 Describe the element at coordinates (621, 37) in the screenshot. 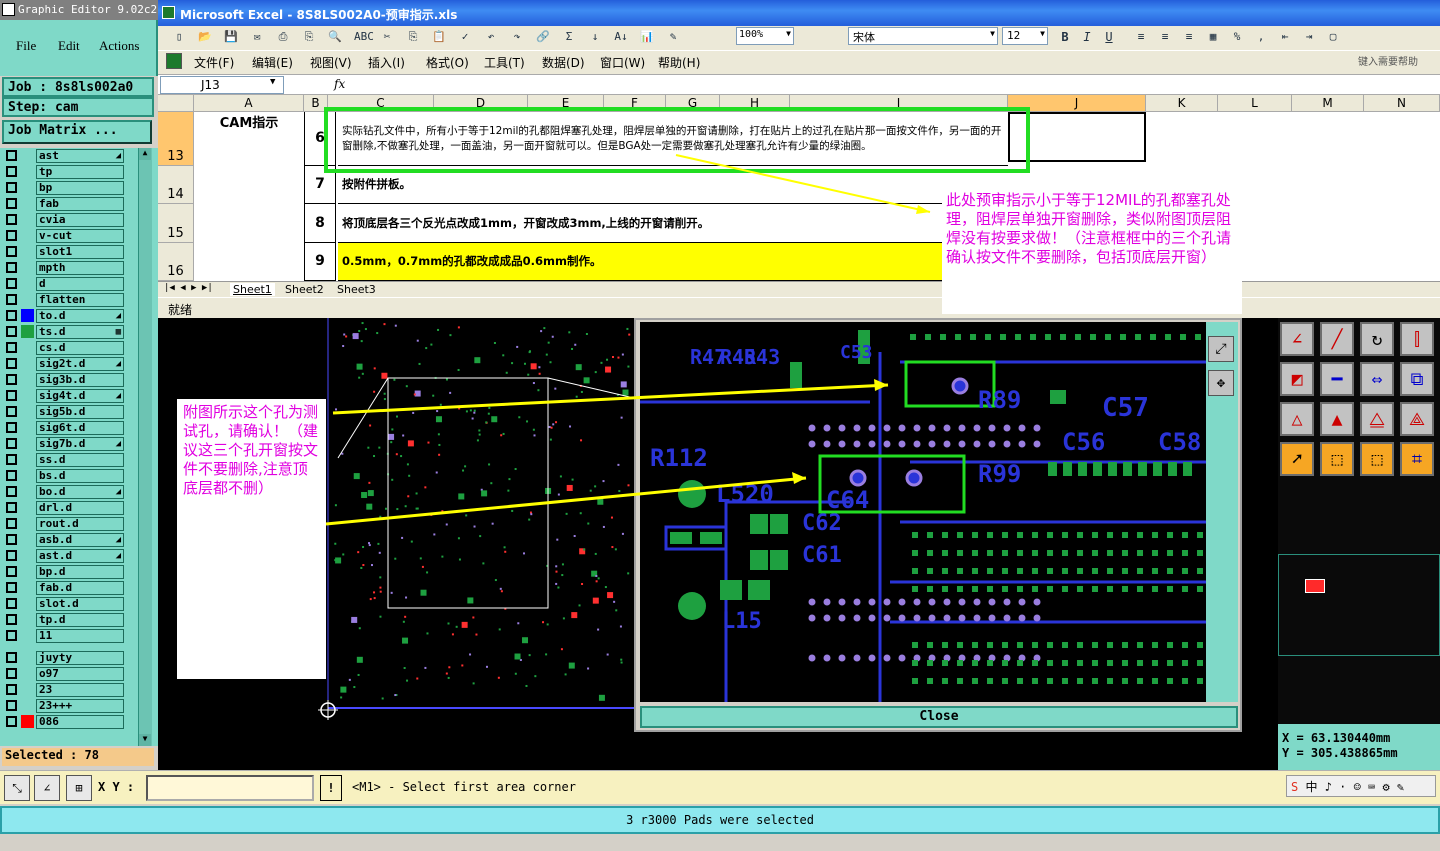

I see `toolbar-icon: A↓` at that location.